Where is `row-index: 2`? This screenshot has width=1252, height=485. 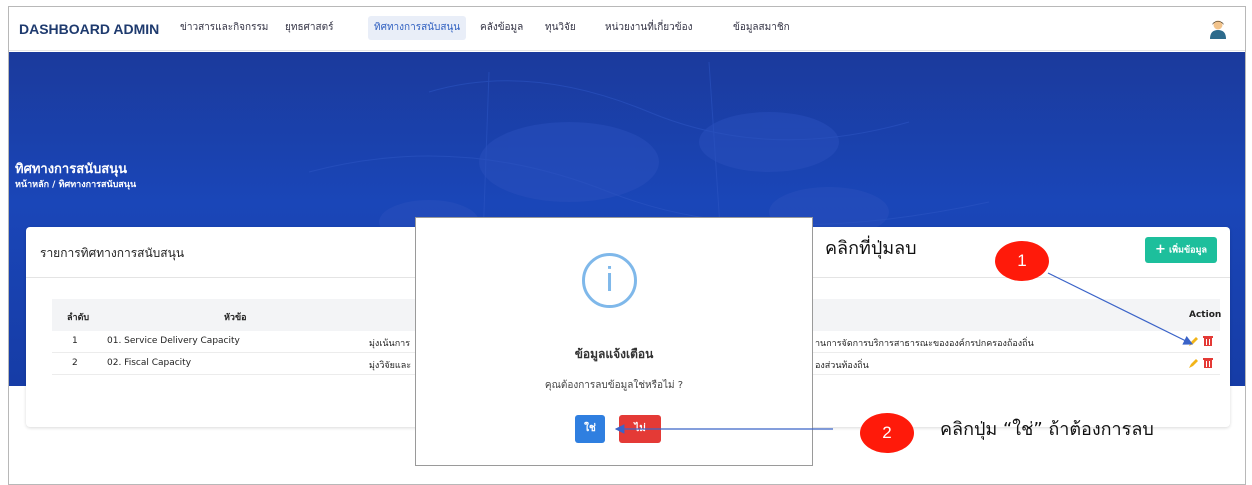 row-index: 2 is located at coordinates (75, 363).